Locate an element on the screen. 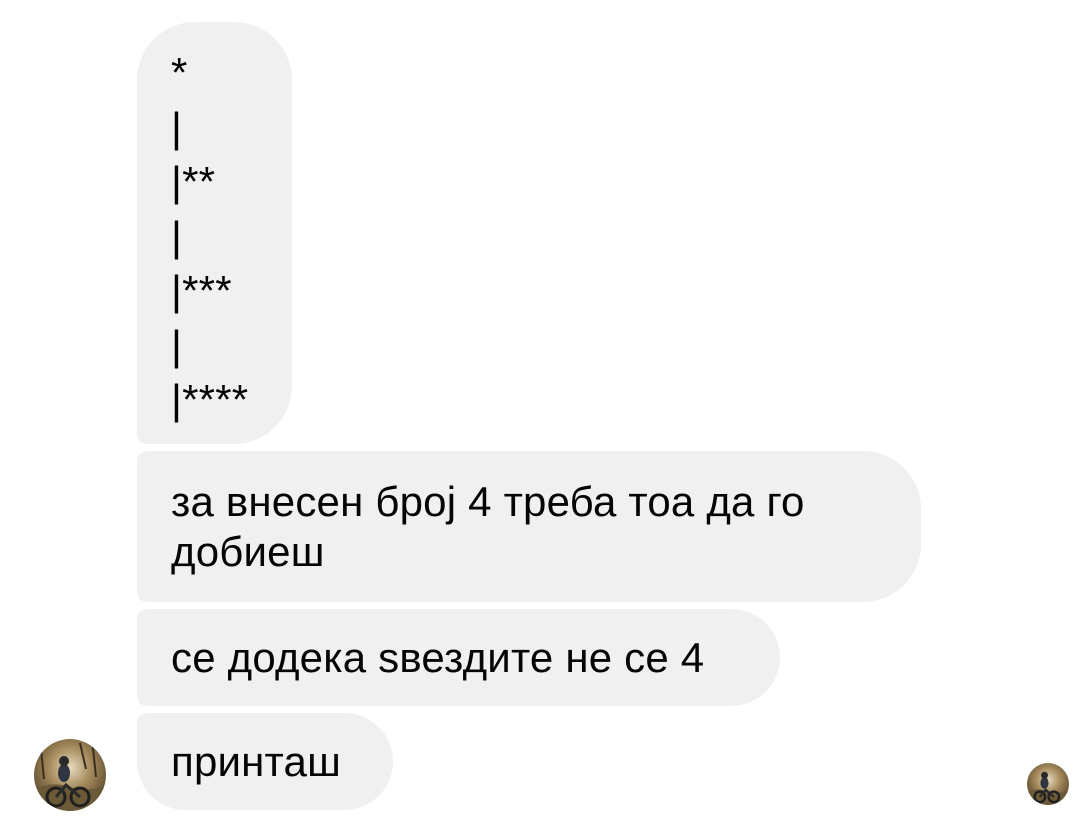 The height and width of the screenshot is (824, 1080). message-bubble-pattern: * | |** | |*** | |**** is located at coordinates (214, 233).